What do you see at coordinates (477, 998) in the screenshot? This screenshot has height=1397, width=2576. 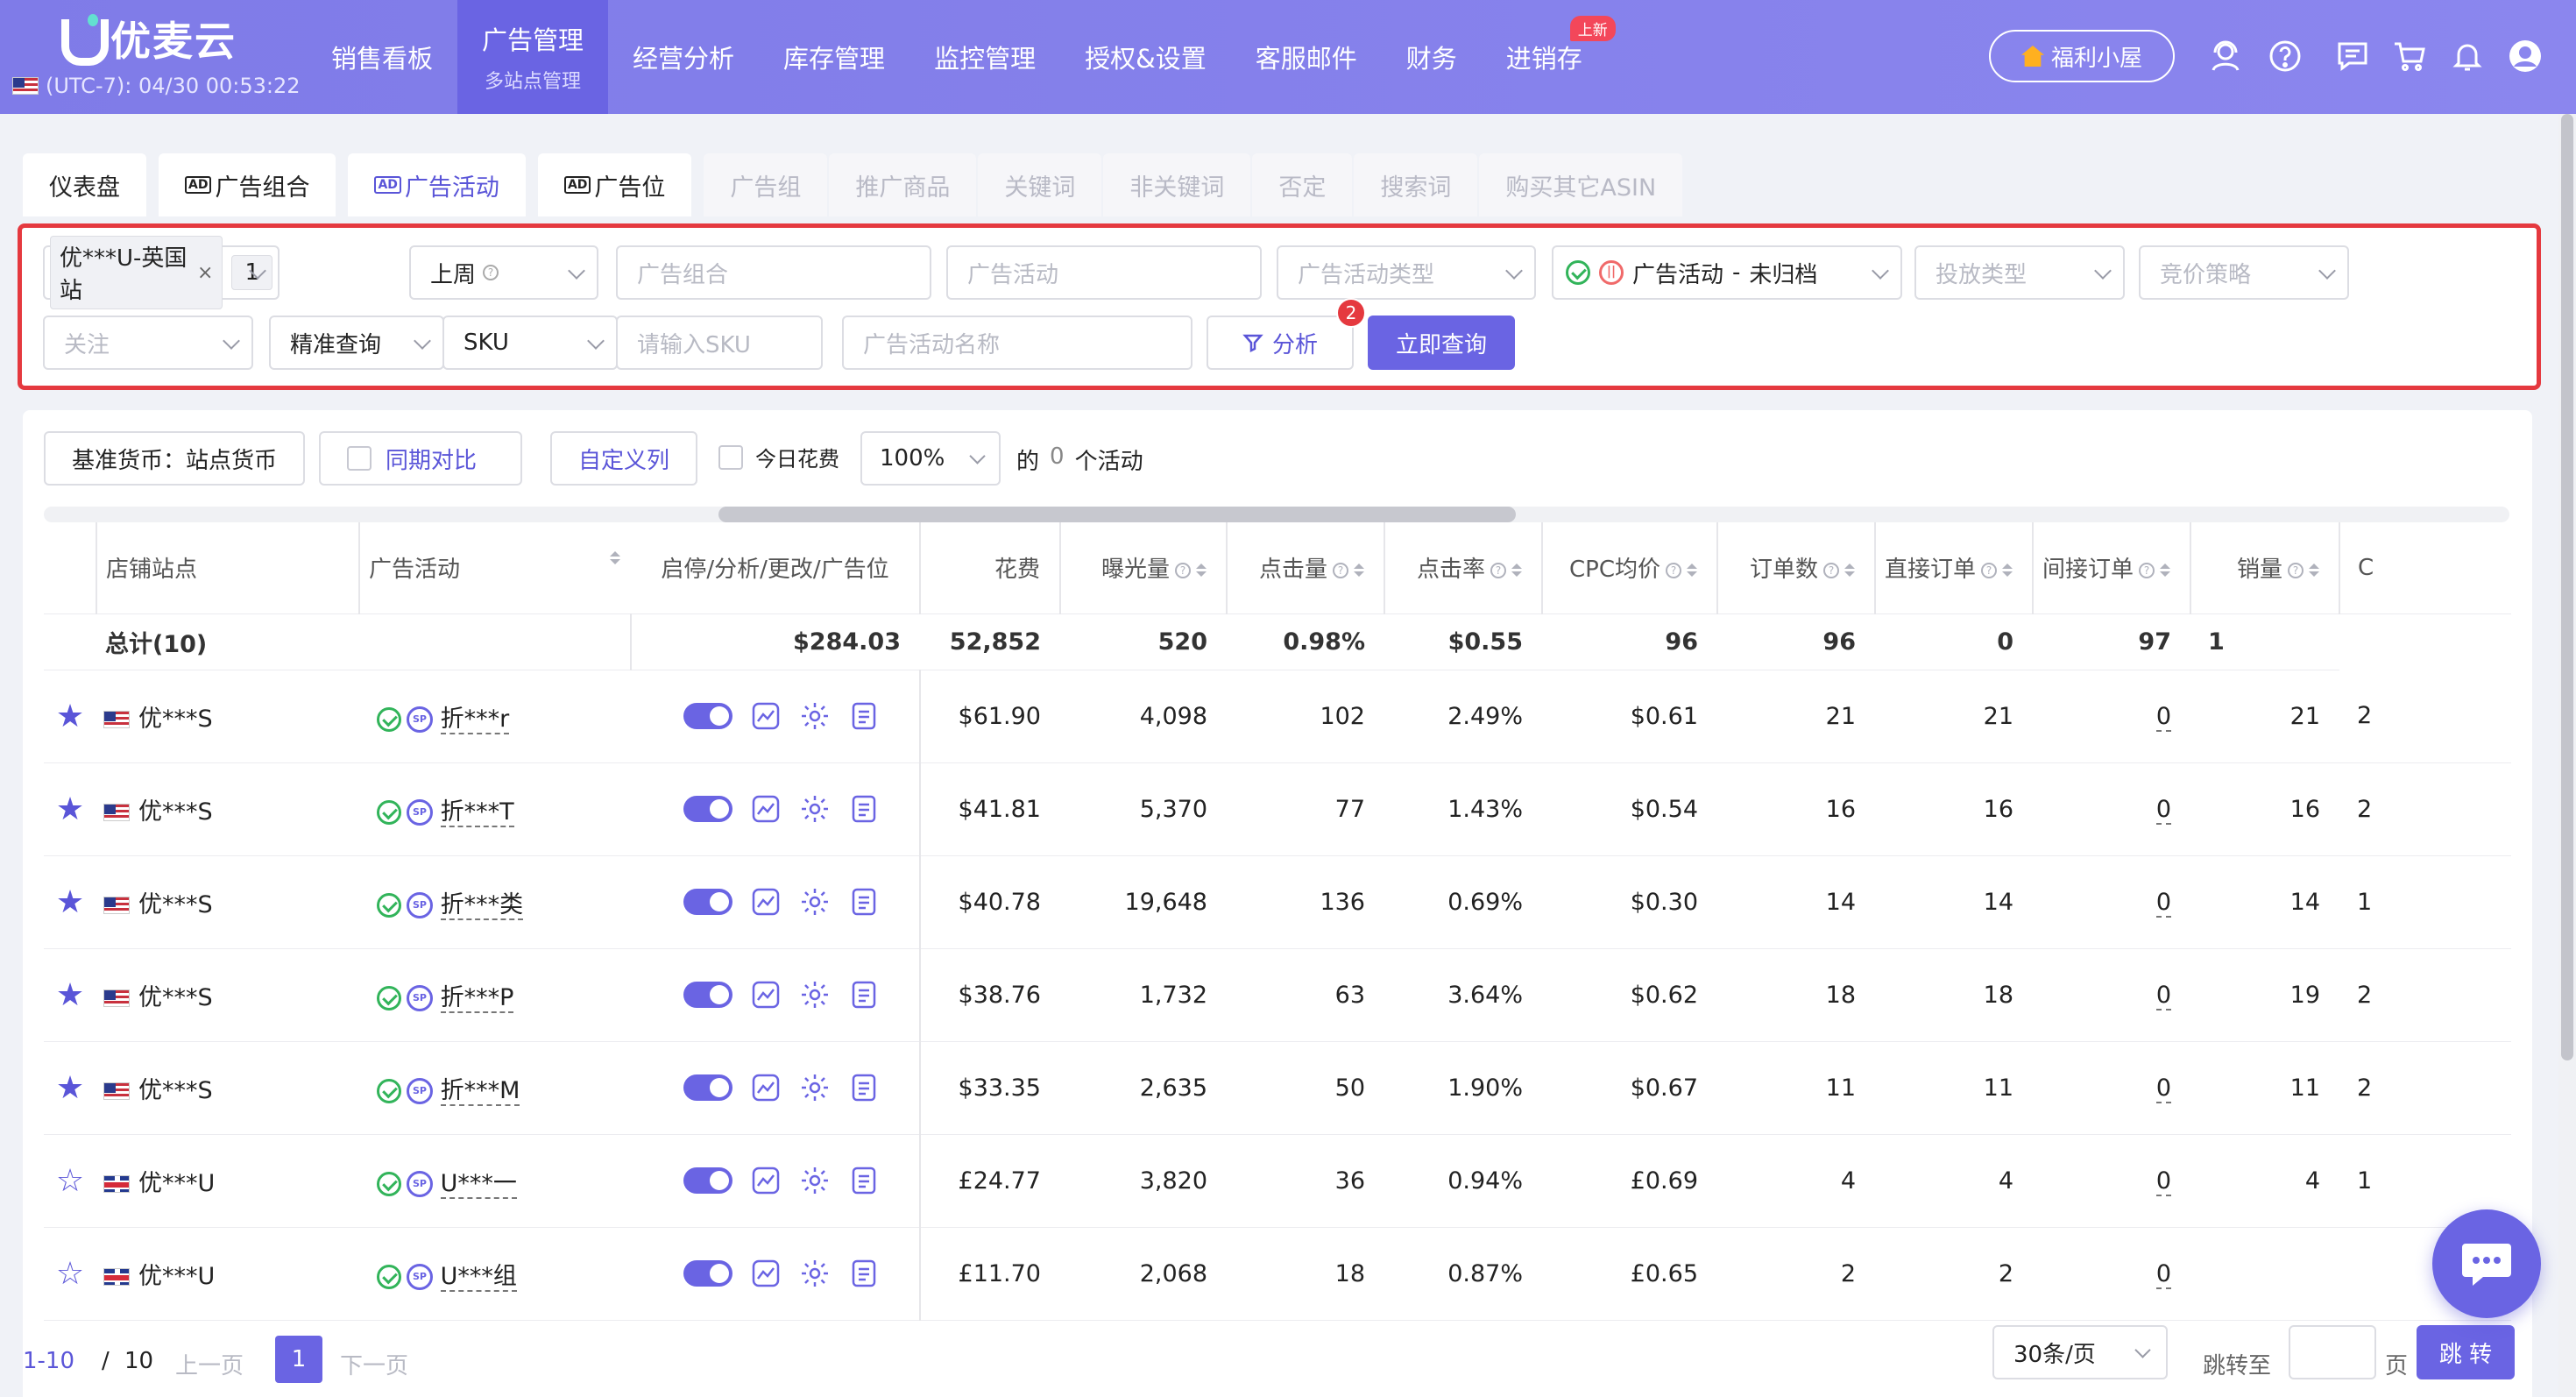 I see `campaign-name-link: 折***P` at bounding box center [477, 998].